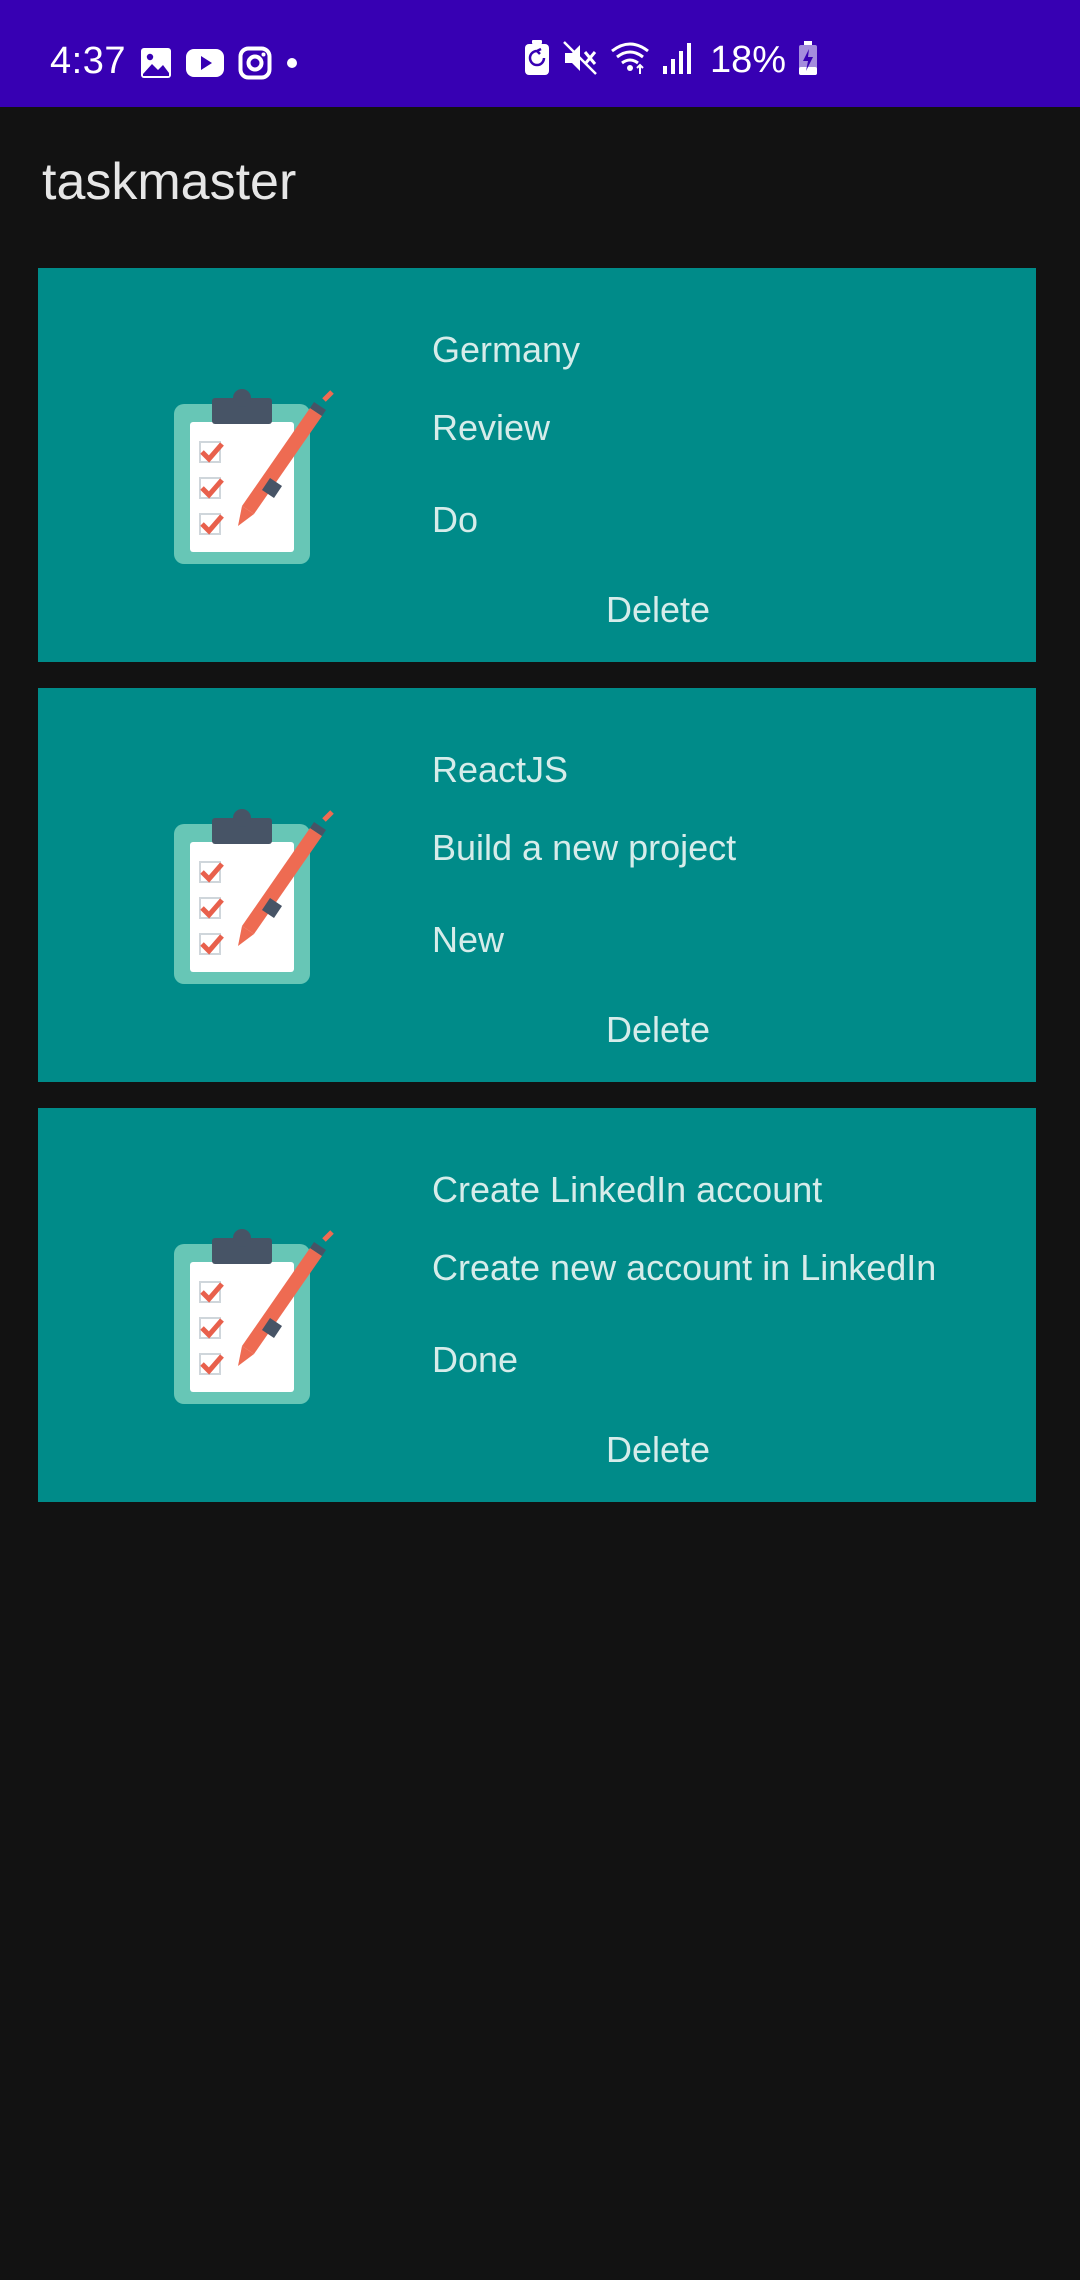 This screenshot has height=2280, width=1080. Describe the element at coordinates (292, 65) in the screenshot. I see `dot-icon` at that location.